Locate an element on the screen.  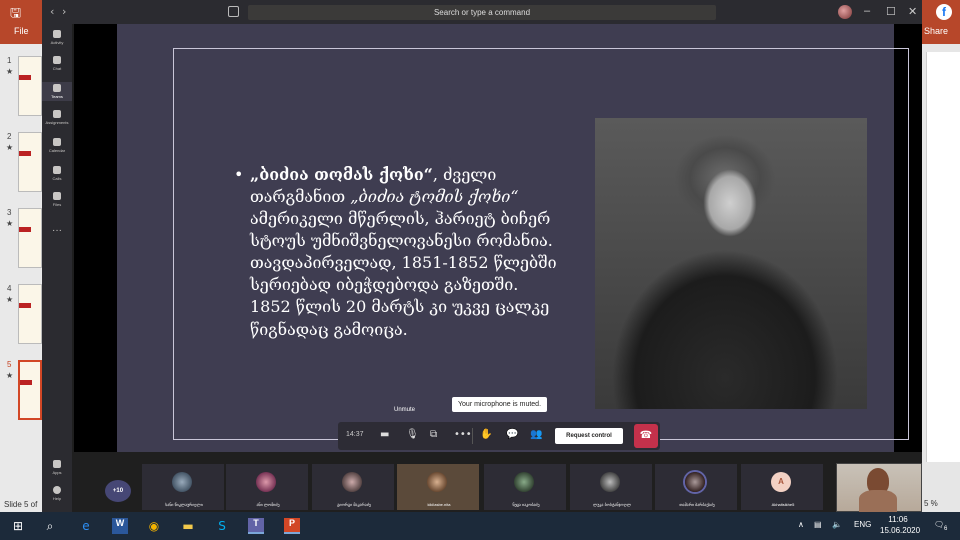
show-conversation-icon: 💬 is located at coordinates (512, 434).